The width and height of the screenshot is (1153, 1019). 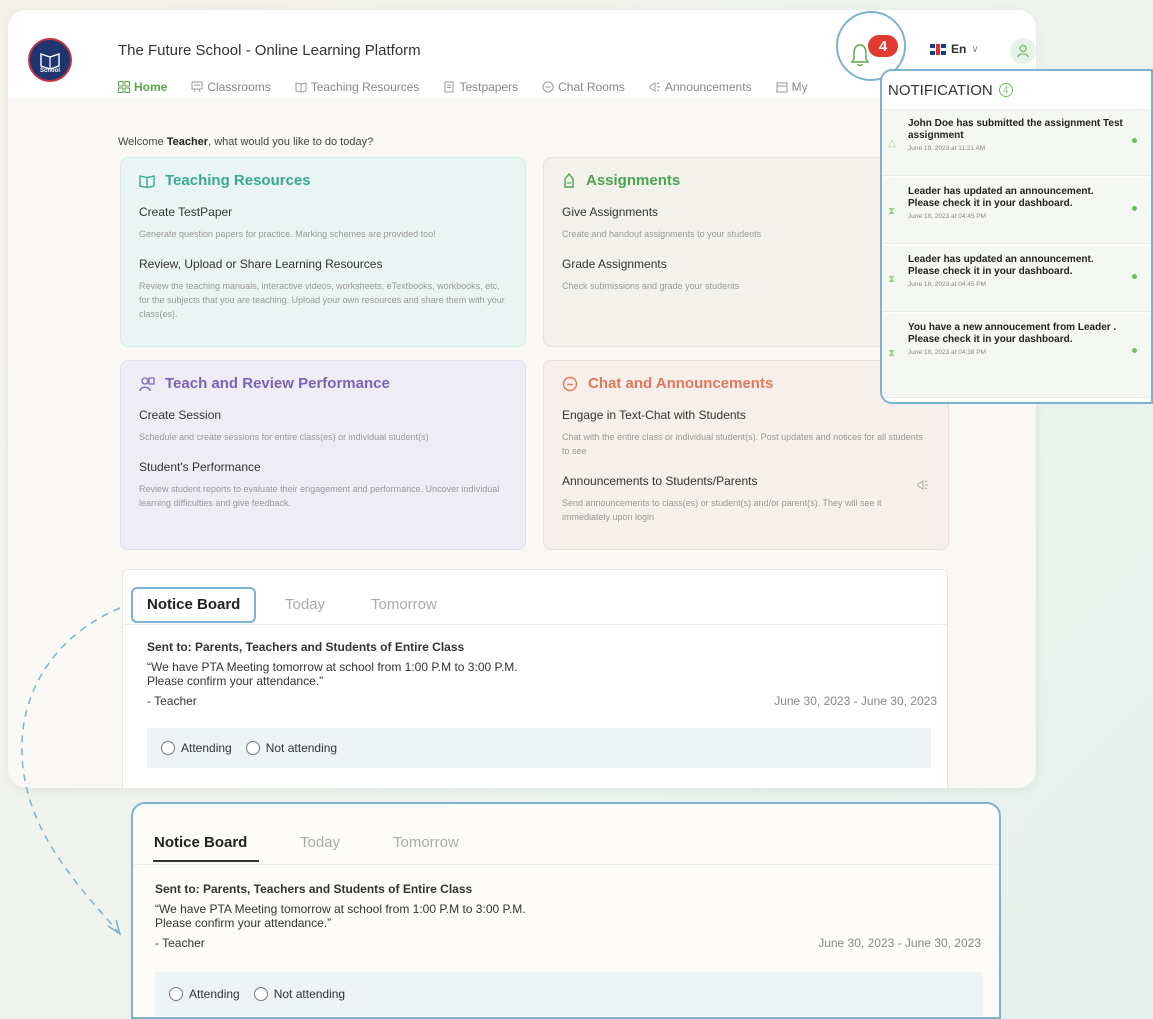 I want to click on attending-radio: Attending, so click(x=204, y=994).